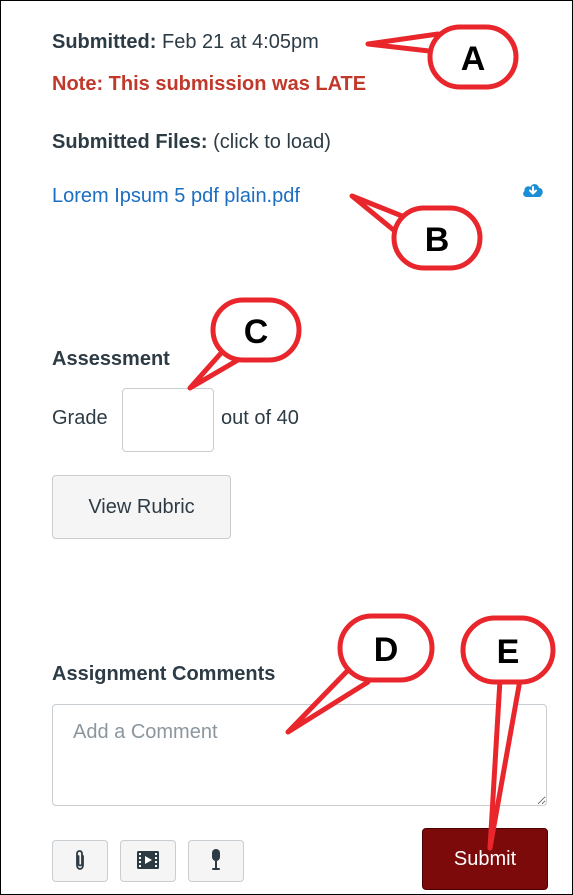  I want to click on media-icon, so click(148, 861).